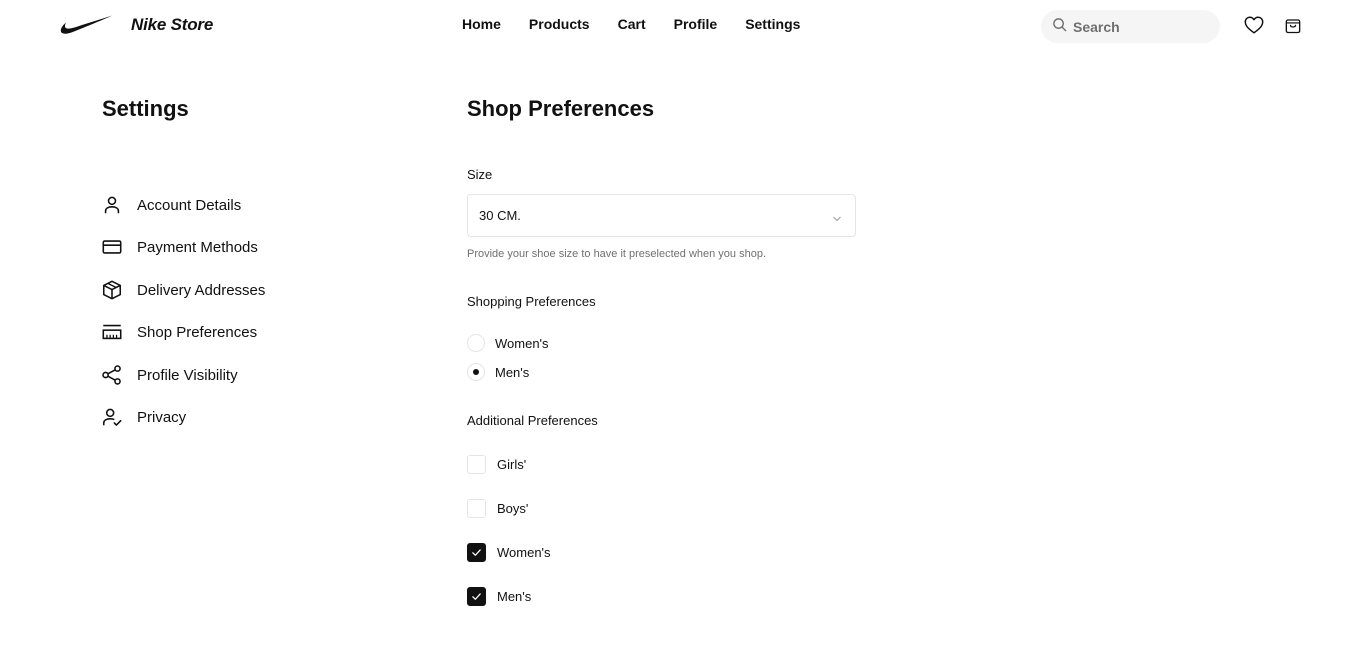 The width and height of the screenshot is (1358, 645). I want to click on nav-home: Home, so click(481, 24).